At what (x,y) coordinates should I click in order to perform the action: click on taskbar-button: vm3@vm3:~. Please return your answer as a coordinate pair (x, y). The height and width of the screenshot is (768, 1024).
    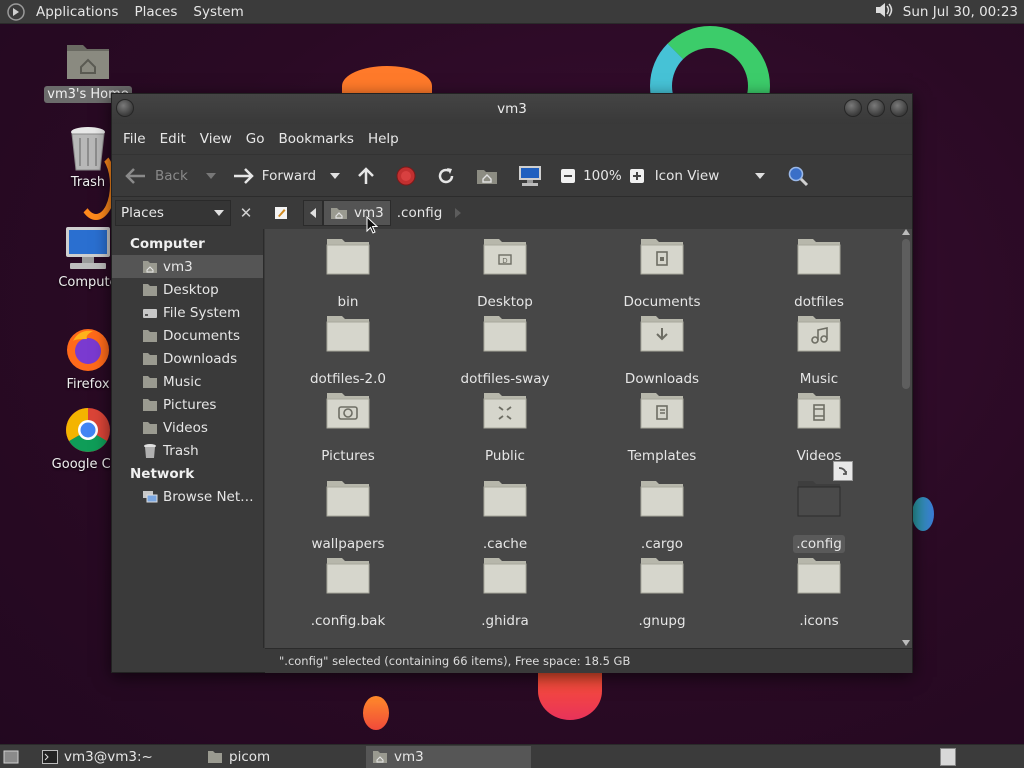
    Looking at the image, I should click on (118, 757).